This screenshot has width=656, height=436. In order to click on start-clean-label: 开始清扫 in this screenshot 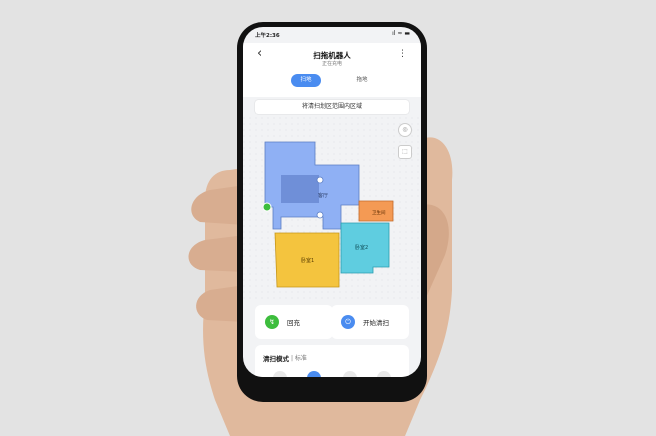, I will do `click(376, 323)`.